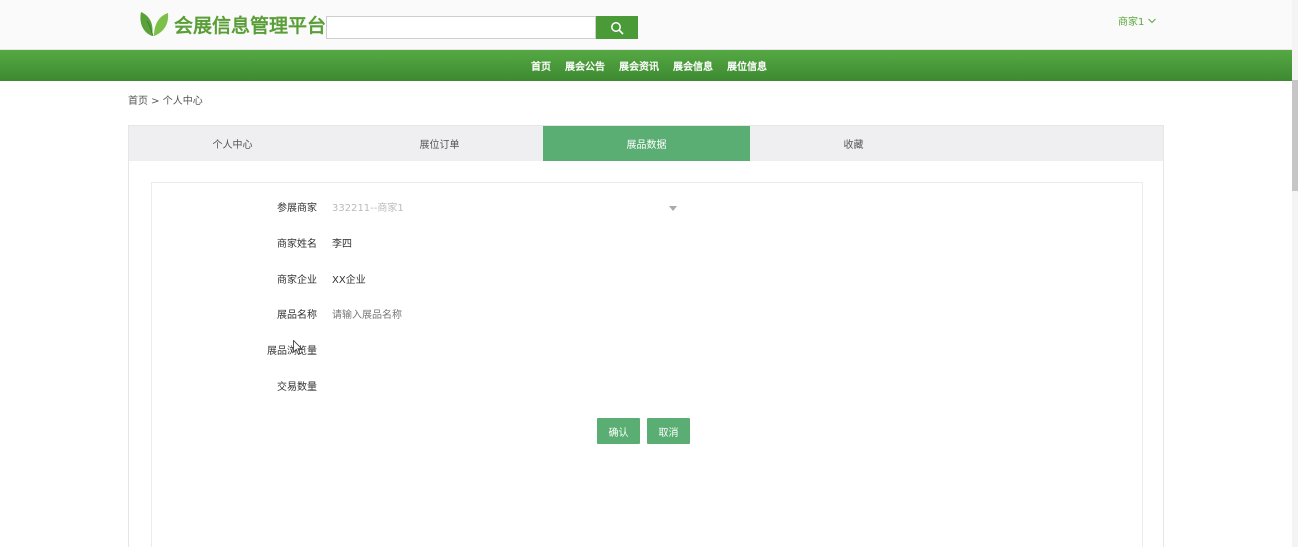 Image resolution: width=1298 pixels, height=547 pixels. I want to click on nav-item-news: 展会资讯, so click(639, 65).